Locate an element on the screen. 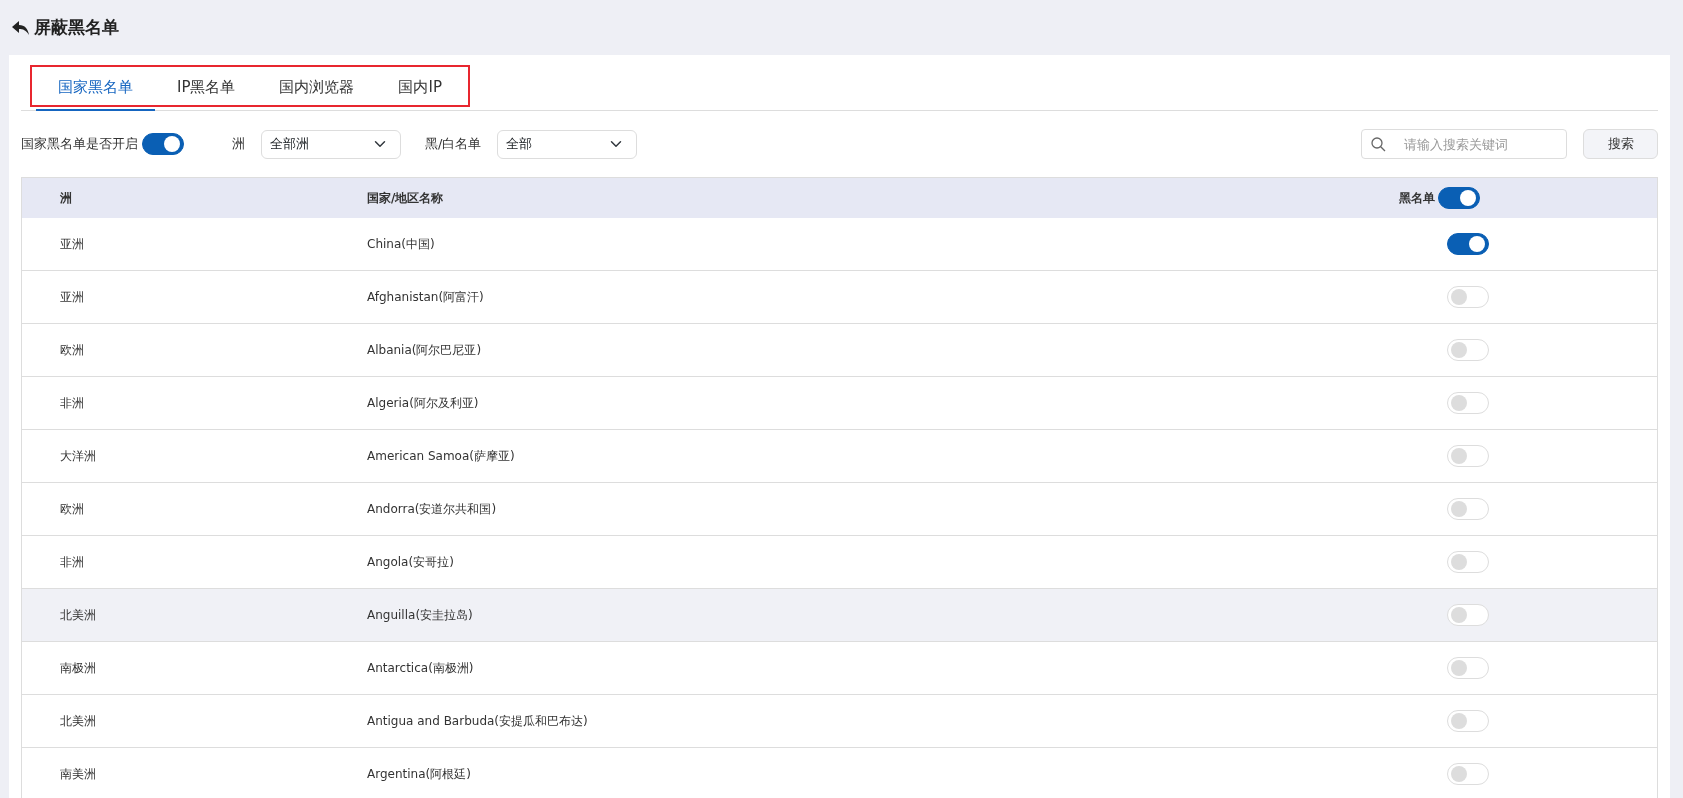 This screenshot has width=1683, height=798. column-header: 国家/地区名称 is located at coordinates (405, 198).